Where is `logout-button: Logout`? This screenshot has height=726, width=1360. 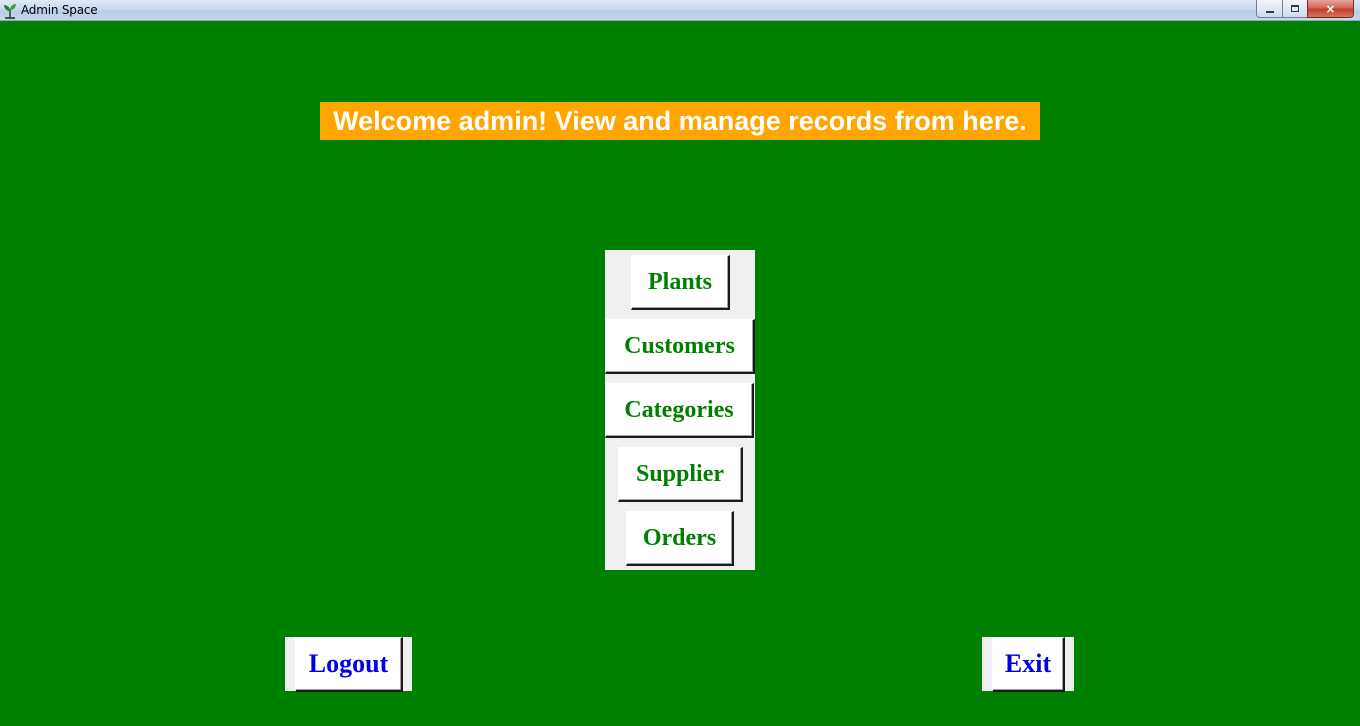
logout-button: Logout is located at coordinates (349, 664).